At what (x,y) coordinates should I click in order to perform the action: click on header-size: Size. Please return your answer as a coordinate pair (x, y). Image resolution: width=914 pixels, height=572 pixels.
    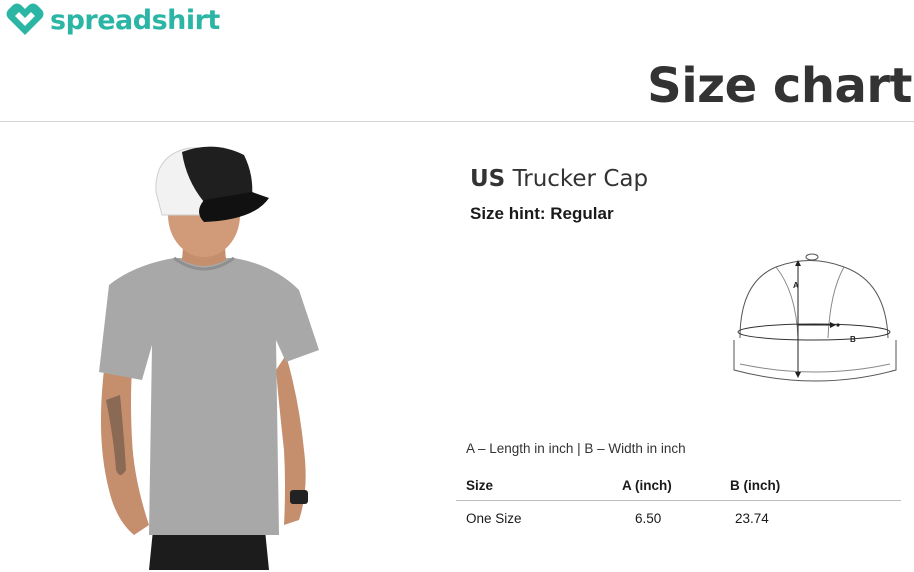
    Looking at the image, I should click on (539, 486).